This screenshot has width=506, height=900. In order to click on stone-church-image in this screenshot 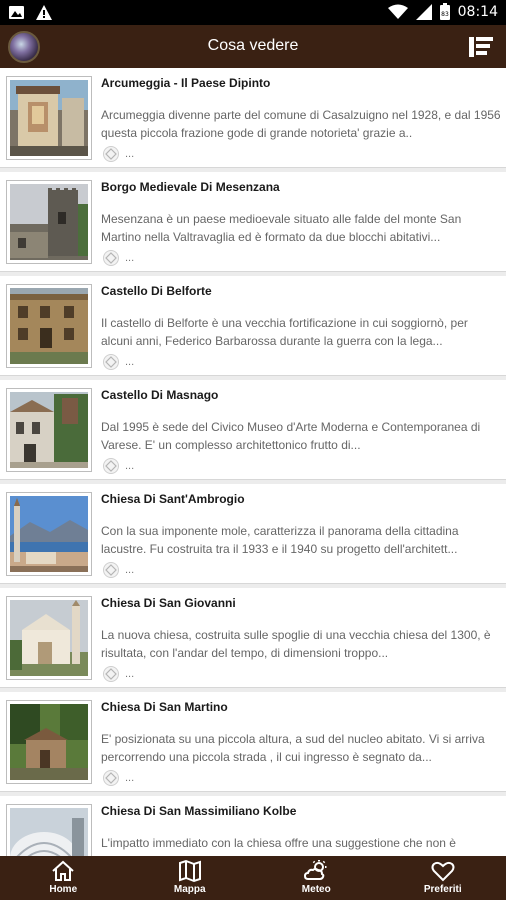, I will do `click(49, 742)`.